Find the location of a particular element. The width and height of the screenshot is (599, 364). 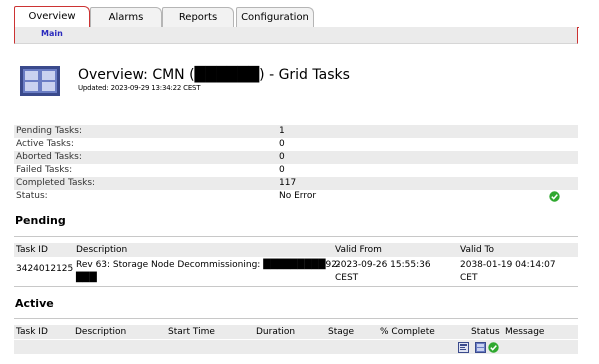

summary-label: Aborted Tasks: is located at coordinates (49, 157).